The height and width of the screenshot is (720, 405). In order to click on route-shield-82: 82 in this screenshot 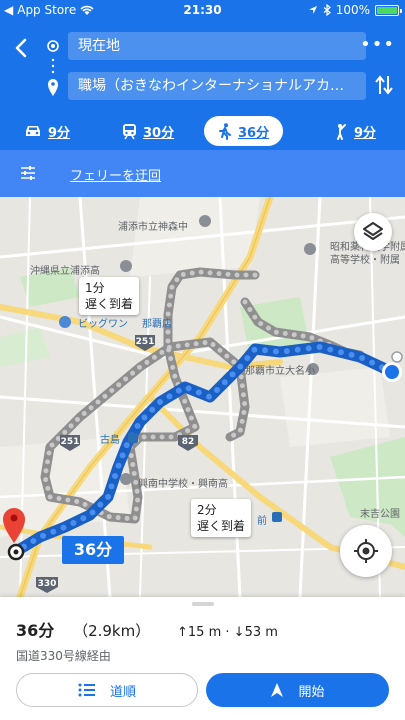, I will do `click(188, 442)`.